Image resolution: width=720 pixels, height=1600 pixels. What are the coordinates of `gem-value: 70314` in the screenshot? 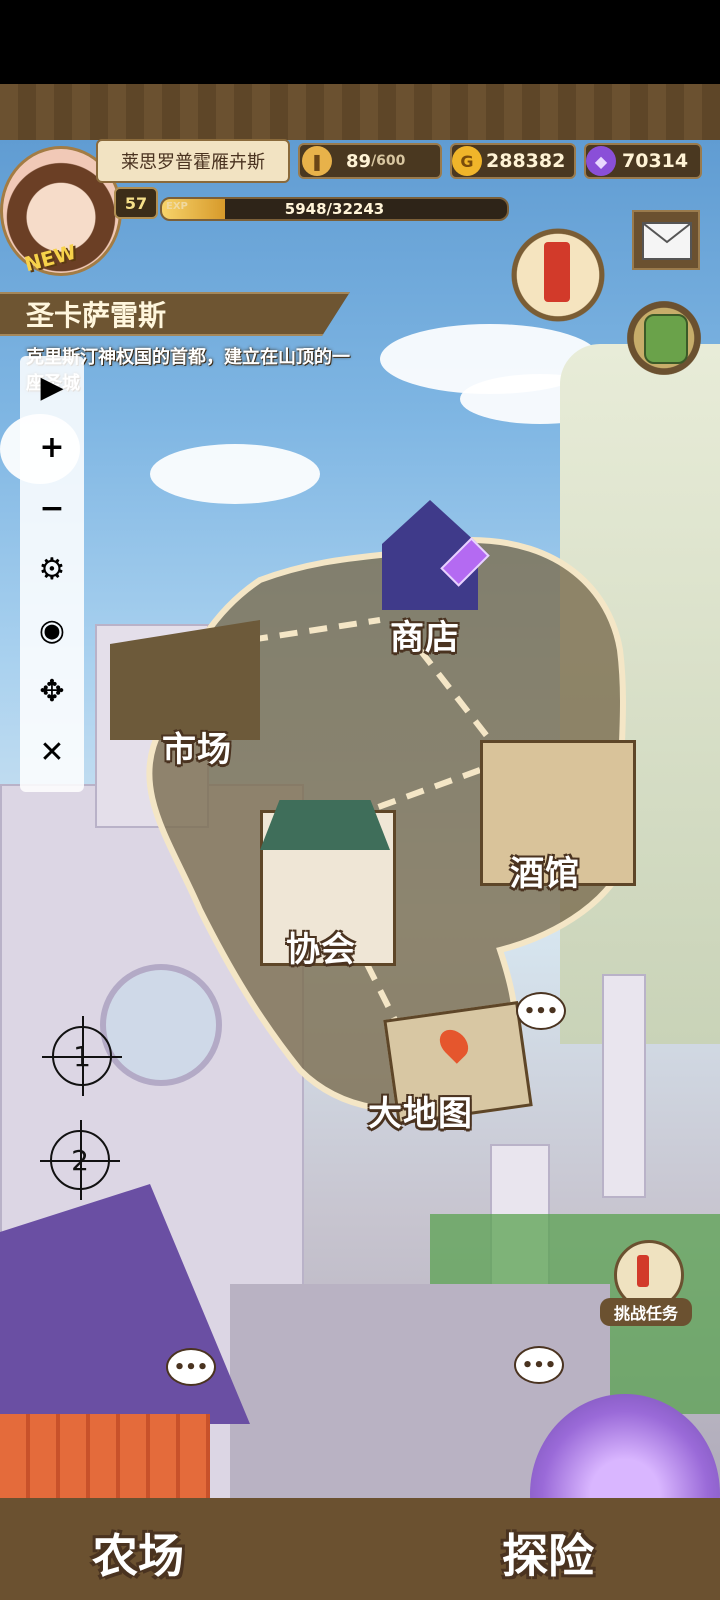 It's located at (655, 161).